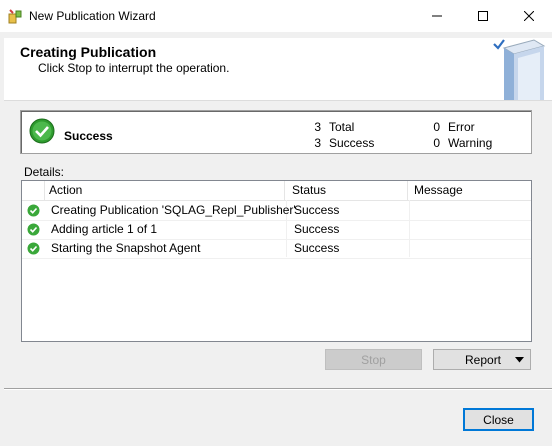 The width and height of the screenshot is (552, 446). I want to click on close-window-button, so click(529, 16).